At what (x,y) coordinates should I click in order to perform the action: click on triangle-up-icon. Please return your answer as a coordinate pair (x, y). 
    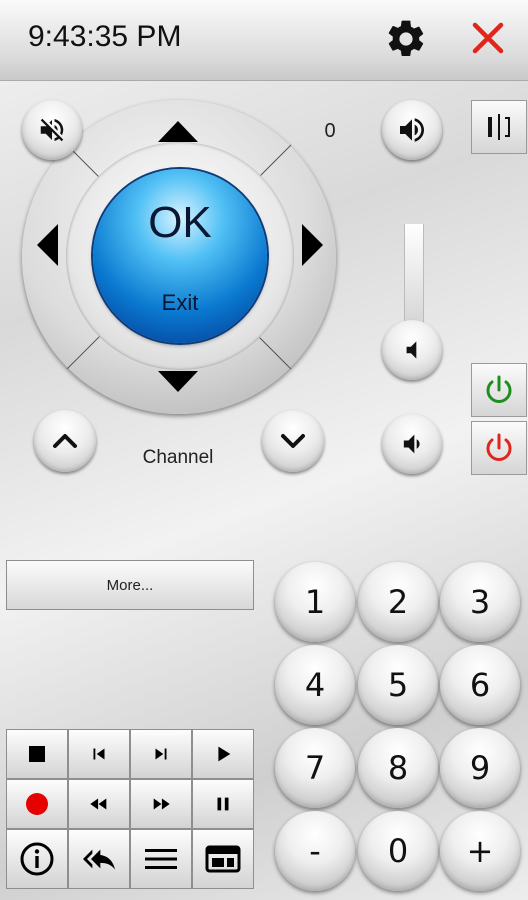
    Looking at the image, I should click on (178, 131).